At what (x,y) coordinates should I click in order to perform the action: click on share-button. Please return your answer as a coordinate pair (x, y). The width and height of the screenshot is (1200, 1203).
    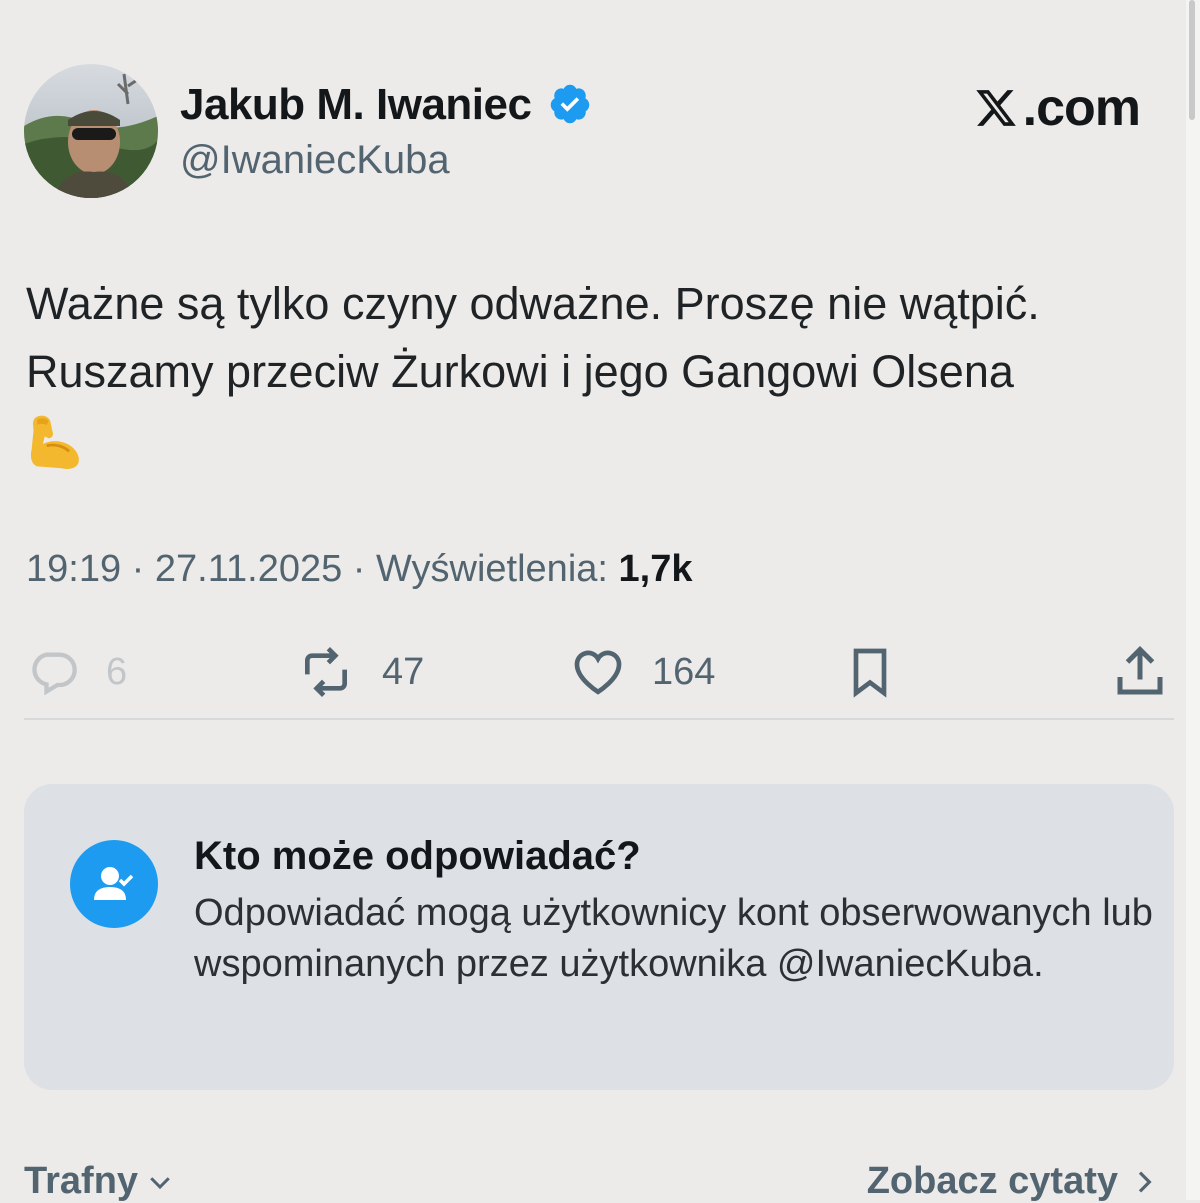
    Looking at the image, I should click on (1140, 672).